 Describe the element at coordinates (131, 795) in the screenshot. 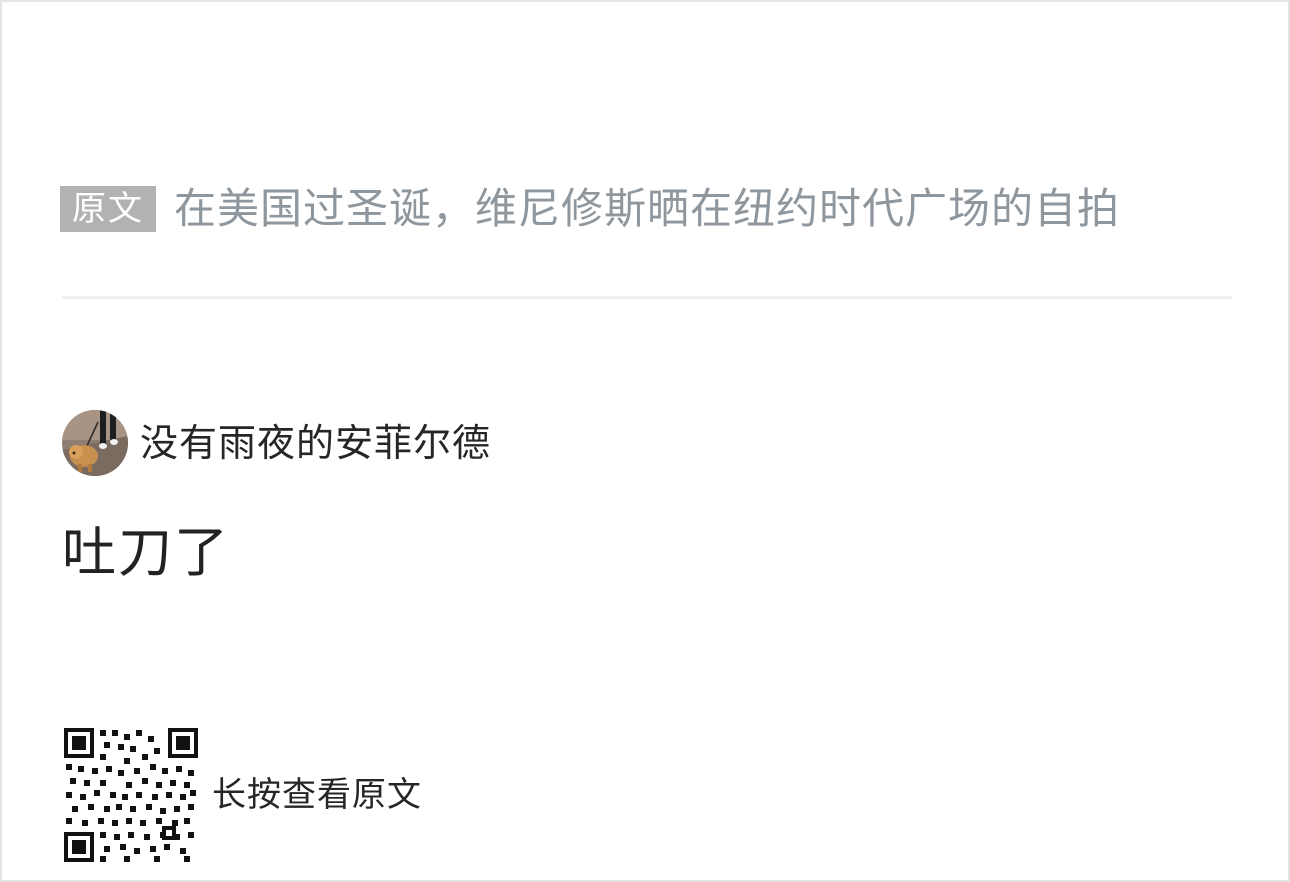

I see `qr-code-icon` at that location.